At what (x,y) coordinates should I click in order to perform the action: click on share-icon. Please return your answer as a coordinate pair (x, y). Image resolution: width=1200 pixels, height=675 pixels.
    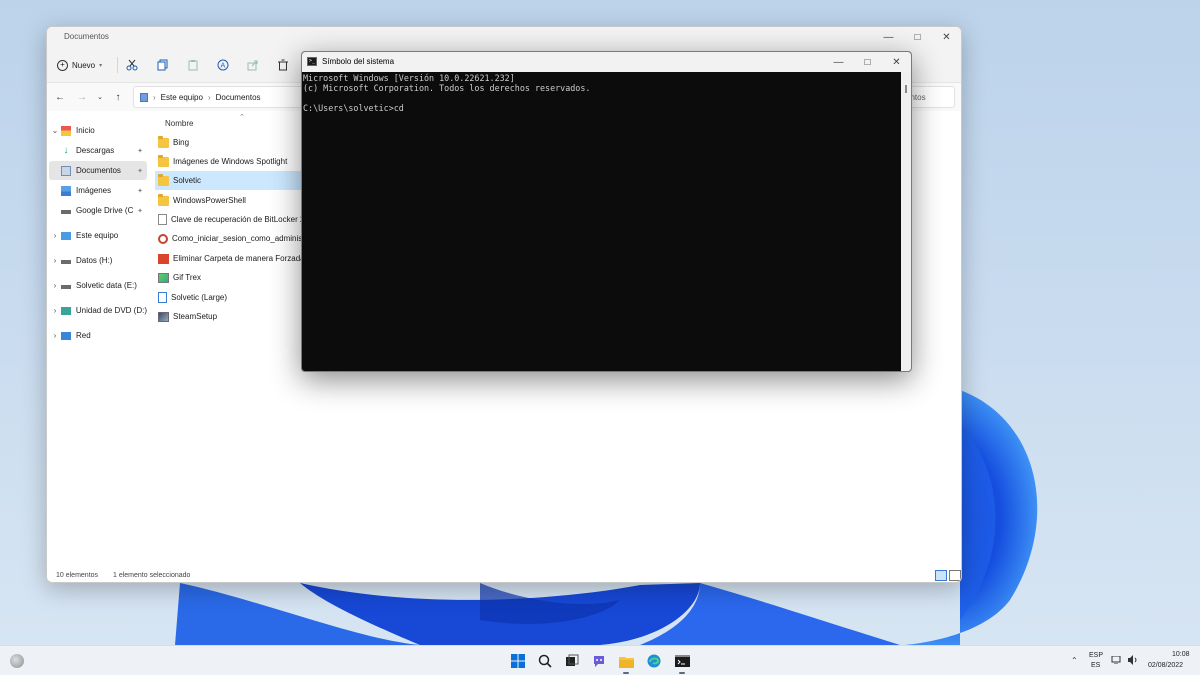
    Looking at the image, I should click on (253, 65).